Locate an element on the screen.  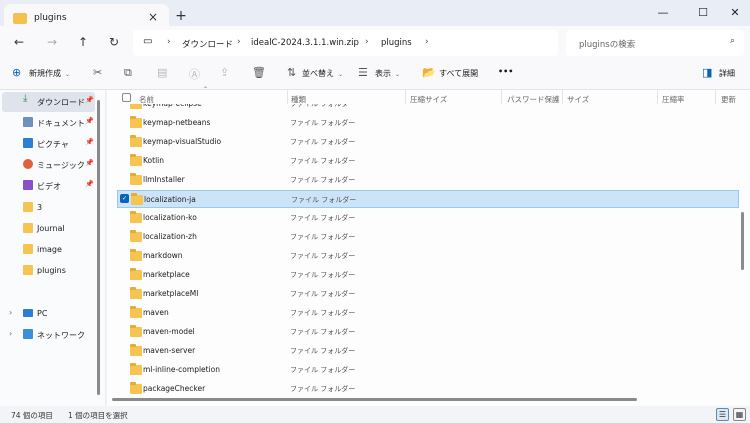
sidebar-item-journal: Journal is located at coordinates (48, 229).